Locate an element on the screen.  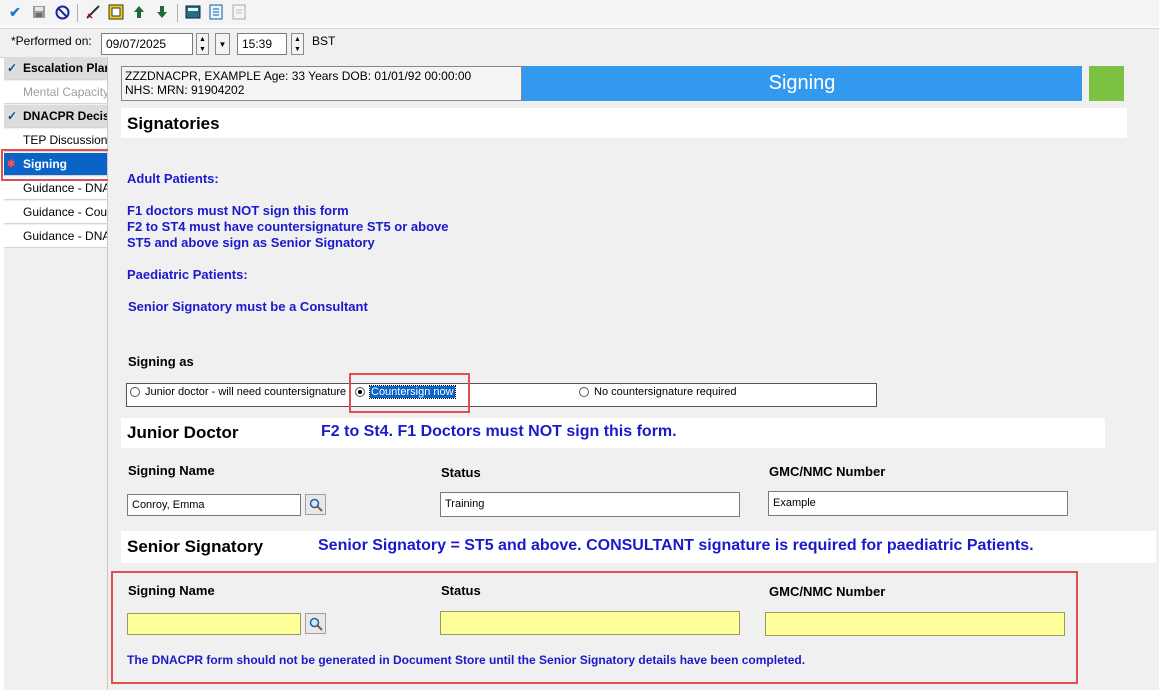
paediatric-guidance-line: Senior Signatory must be a Consultant is located at coordinates (248, 306).